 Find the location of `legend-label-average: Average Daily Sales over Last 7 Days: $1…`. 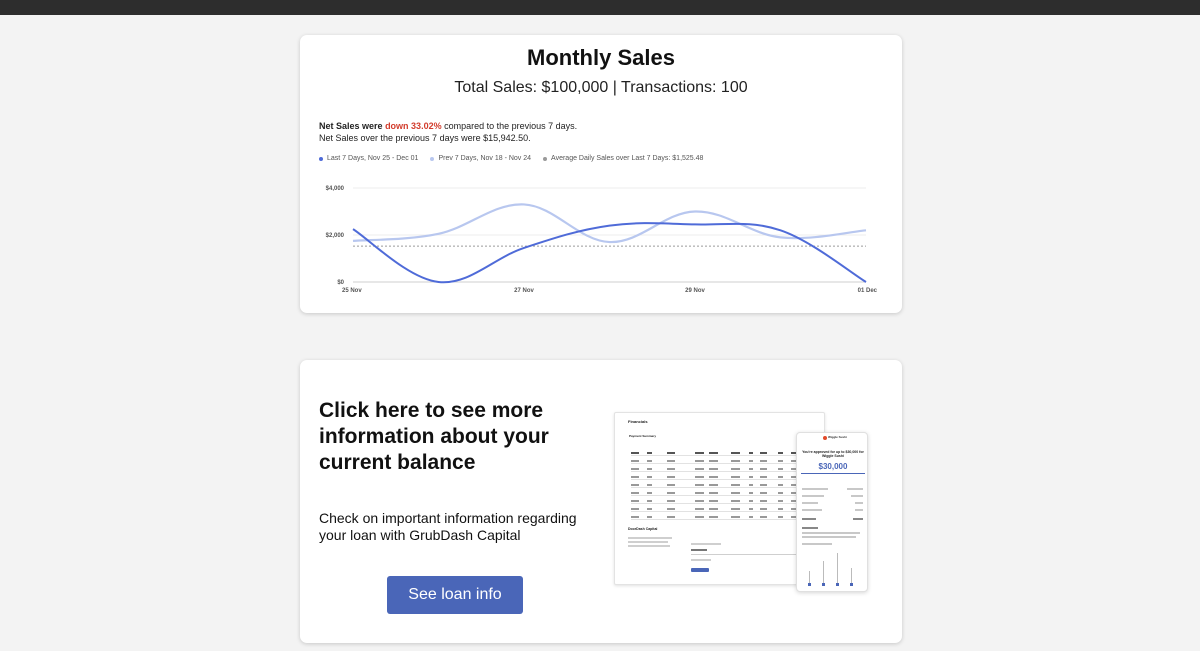

legend-label-average: Average Daily Sales over Last 7 Days: $1… is located at coordinates (627, 158).